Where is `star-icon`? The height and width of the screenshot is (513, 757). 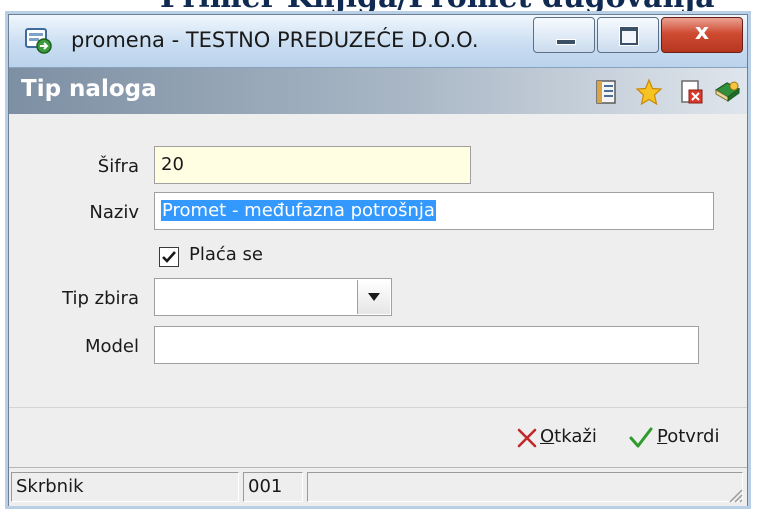 star-icon is located at coordinates (649, 92).